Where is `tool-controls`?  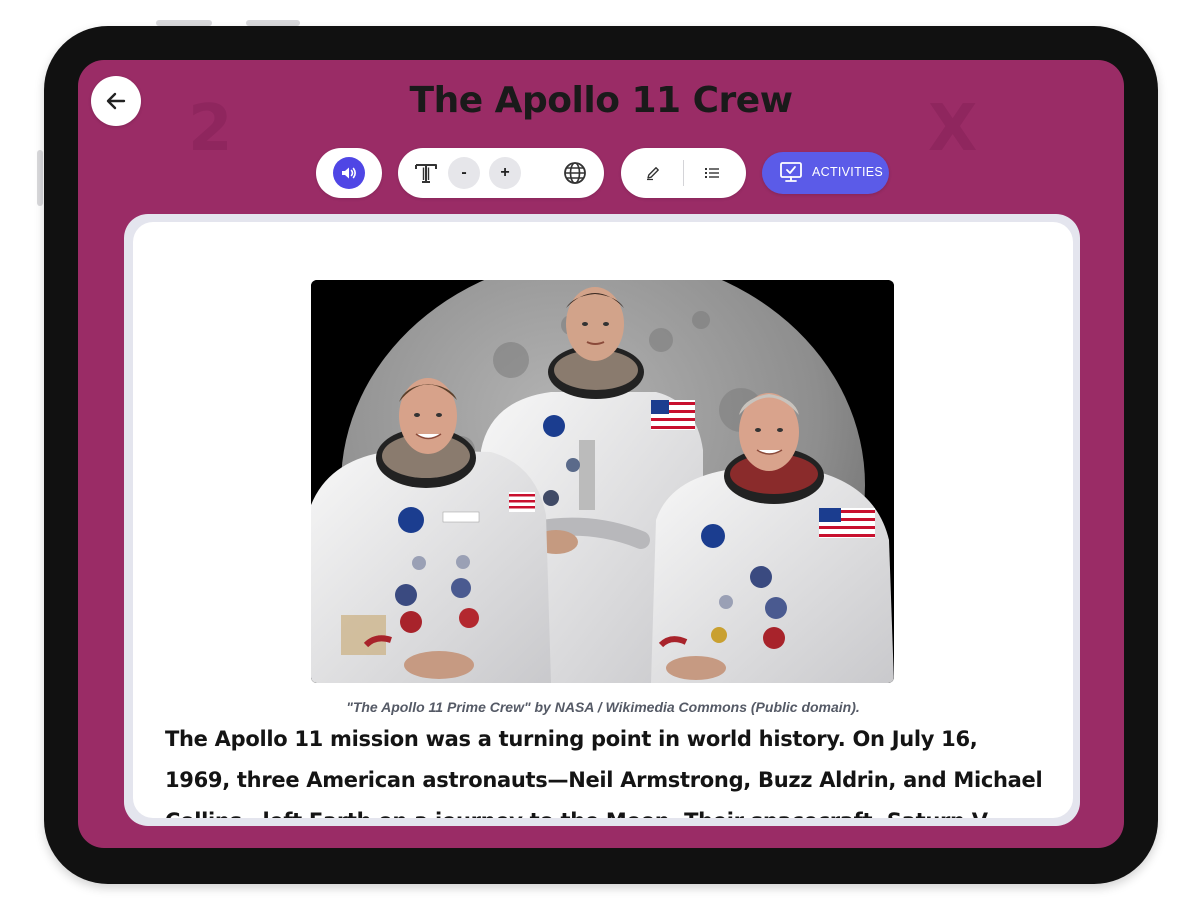
tool-controls is located at coordinates (683, 173).